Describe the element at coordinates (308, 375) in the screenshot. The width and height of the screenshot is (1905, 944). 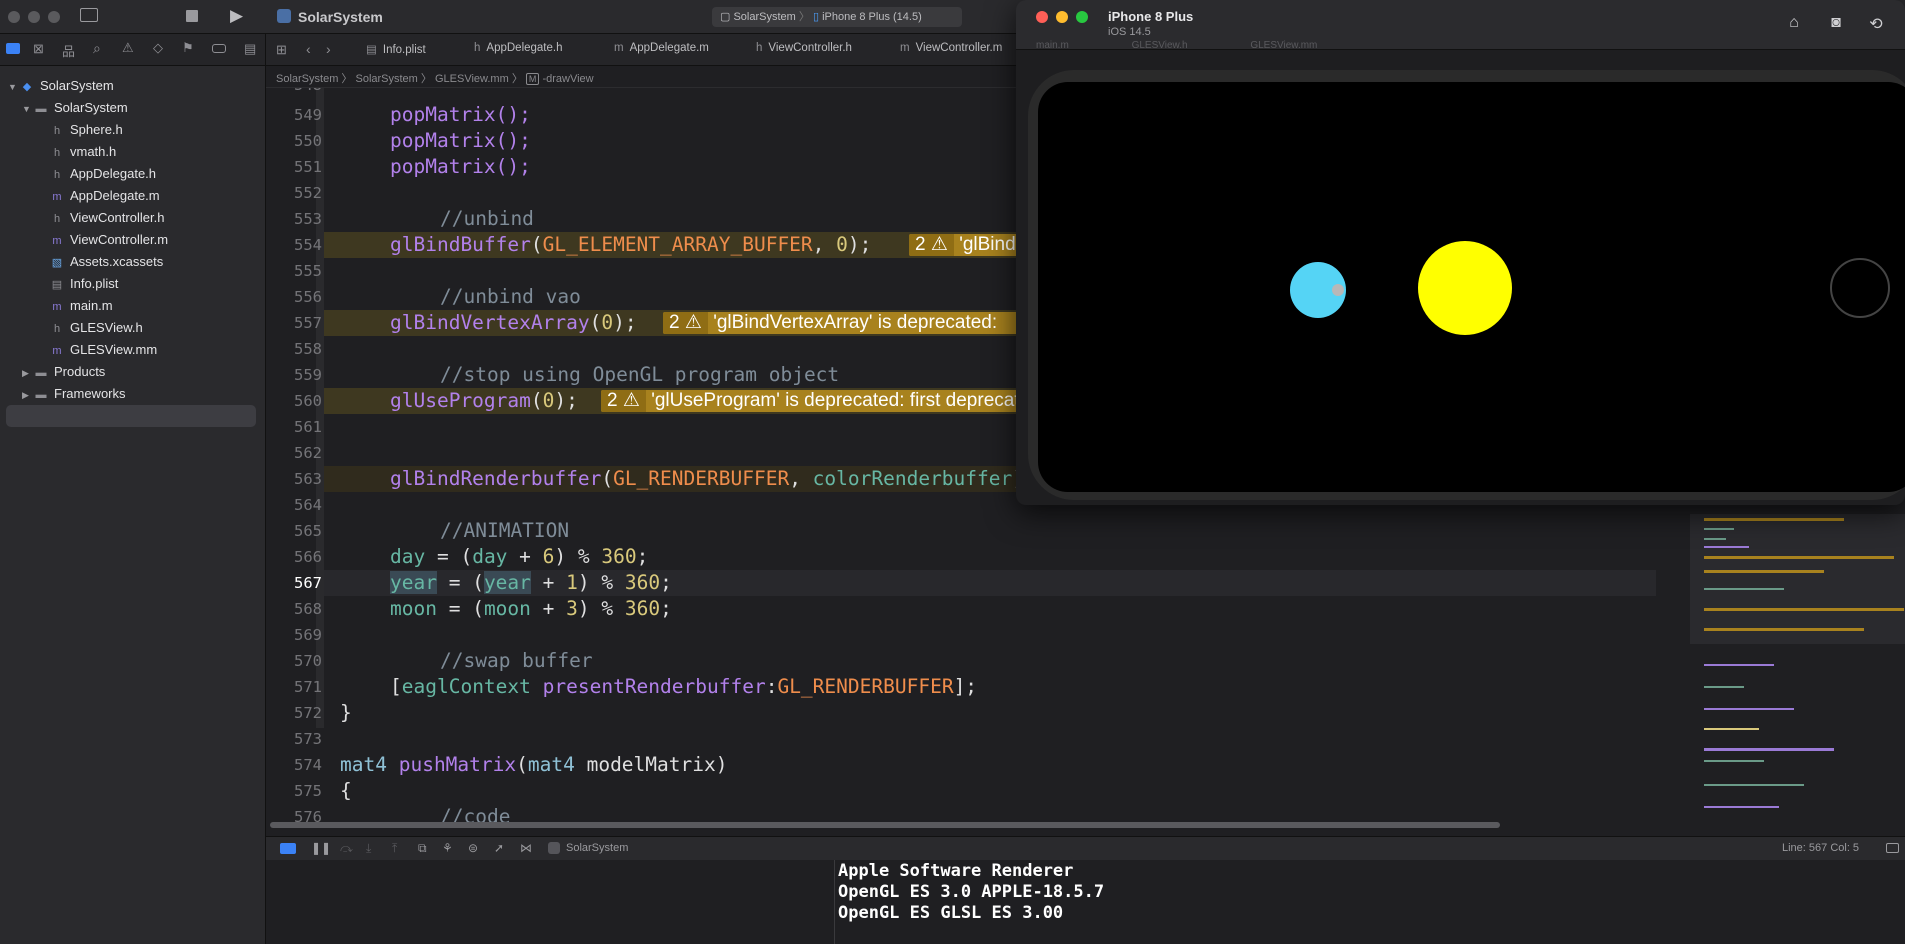
I see `line-number: 559` at that location.